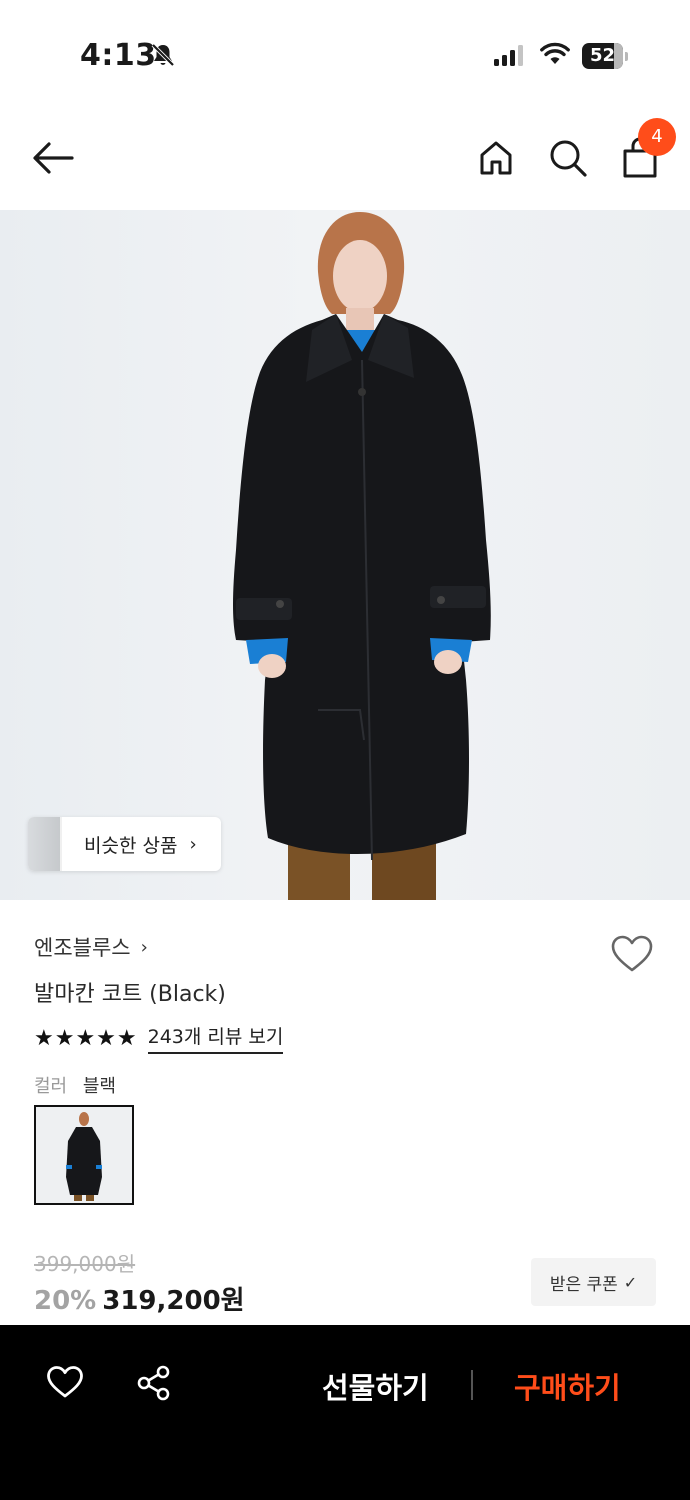  What do you see at coordinates (632, 956) in the screenshot?
I see `wishlist-heart-icon` at bounding box center [632, 956].